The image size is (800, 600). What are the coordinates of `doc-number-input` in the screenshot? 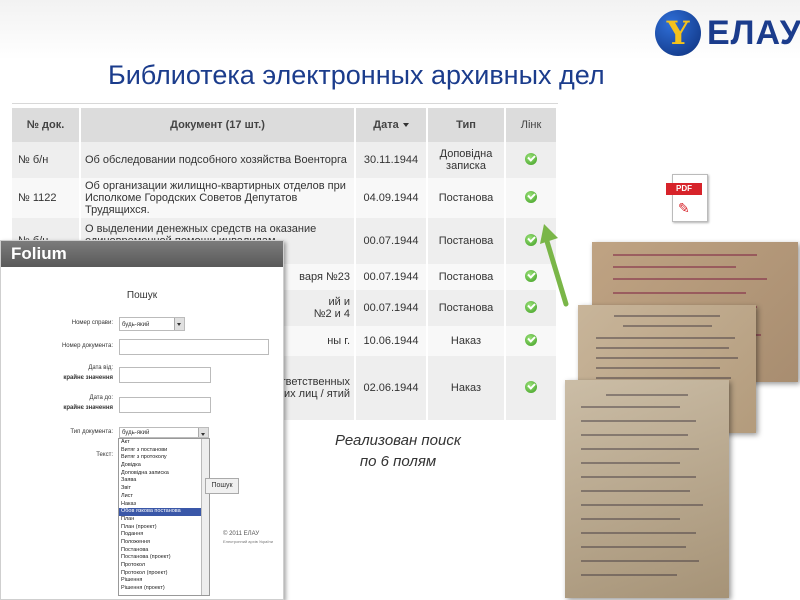 It's located at (194, 347).